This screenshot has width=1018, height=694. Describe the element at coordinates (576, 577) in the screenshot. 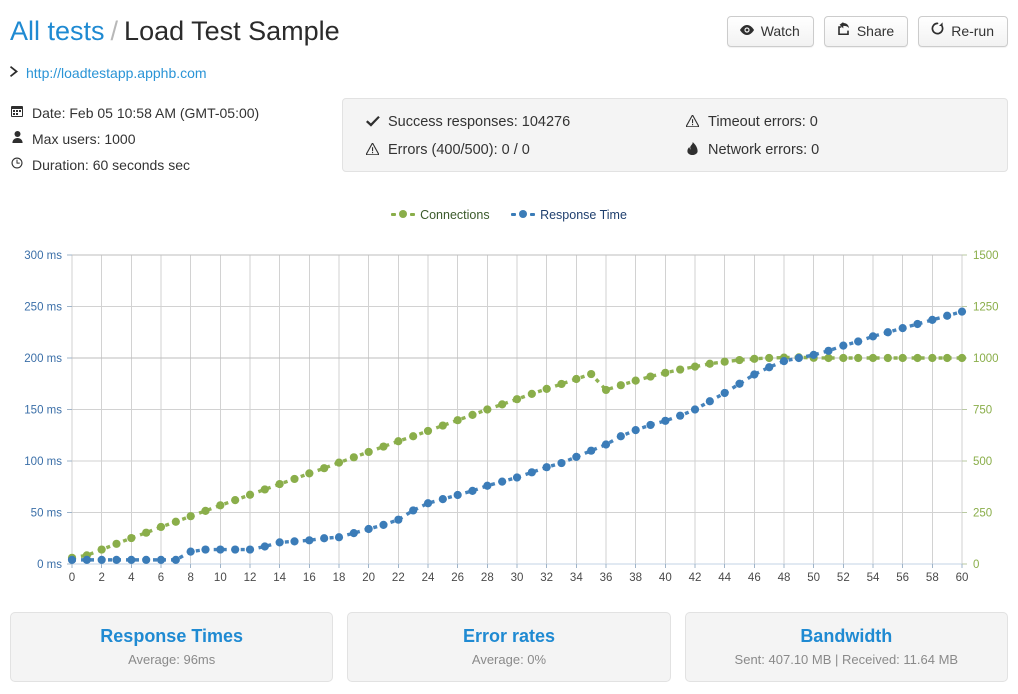

I see `svg-text: 34` at that location.